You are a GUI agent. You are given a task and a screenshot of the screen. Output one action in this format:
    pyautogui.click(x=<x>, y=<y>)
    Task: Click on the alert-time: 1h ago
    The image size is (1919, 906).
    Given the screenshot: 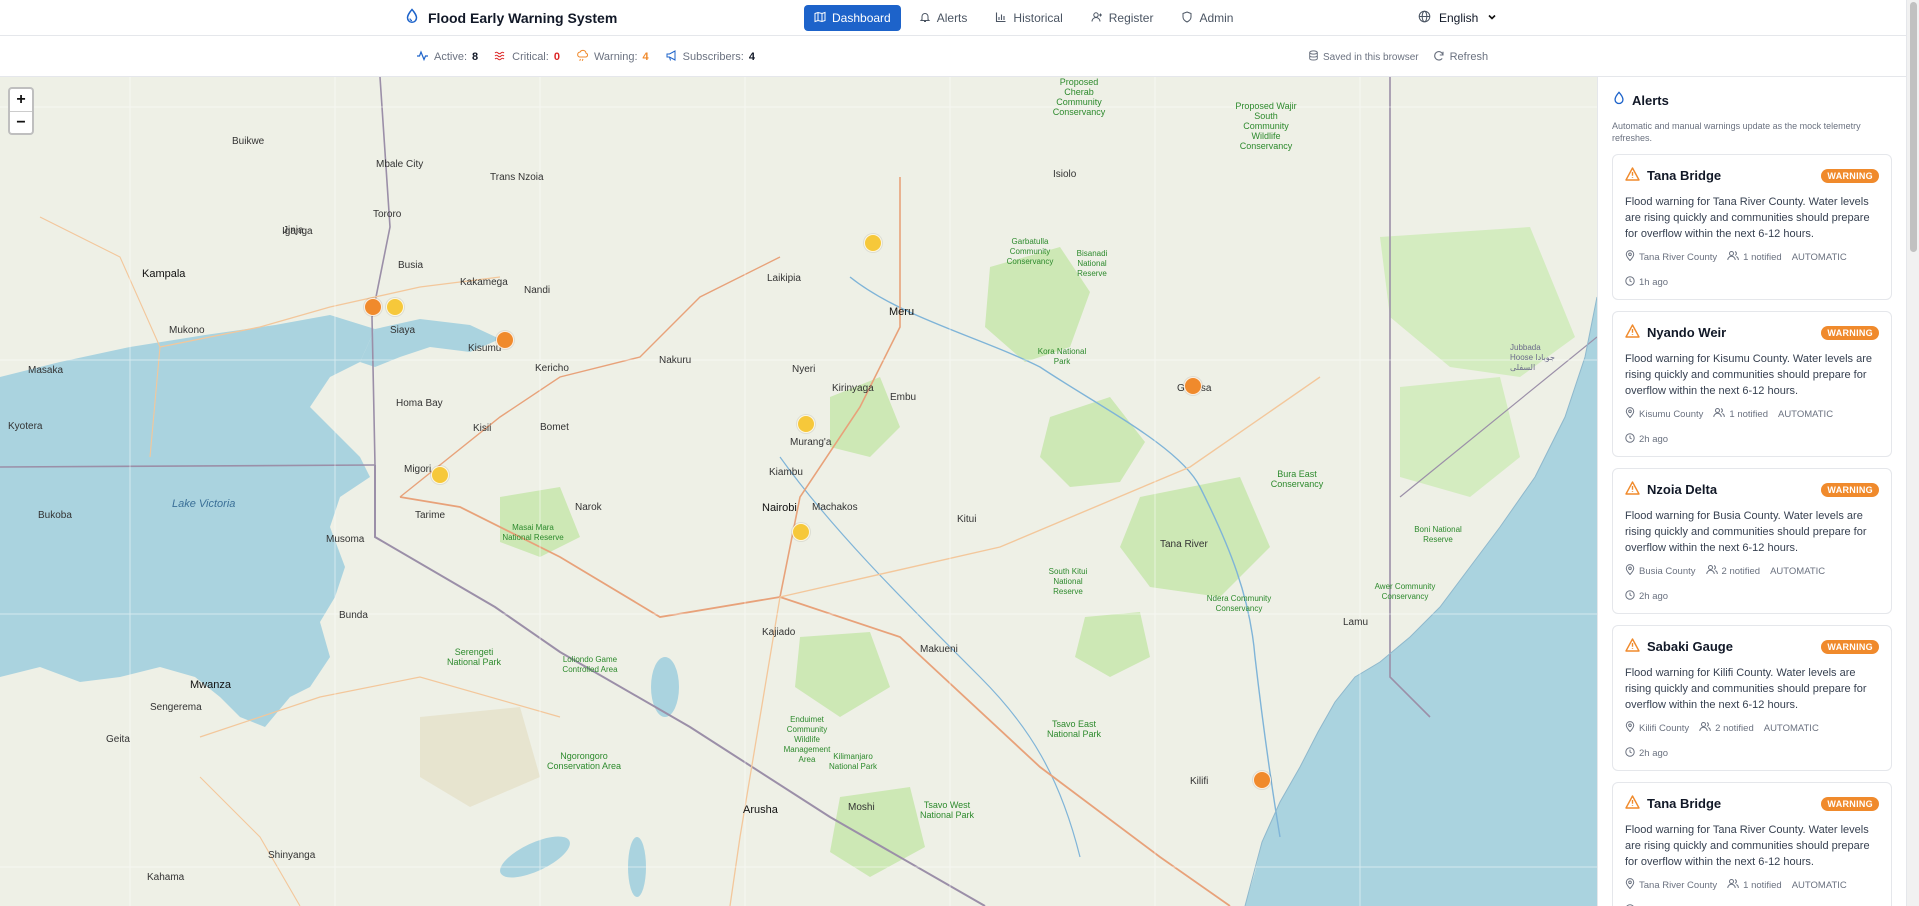 What is the action you would take?
    pyautogui.click(x=1752, y=282)
    